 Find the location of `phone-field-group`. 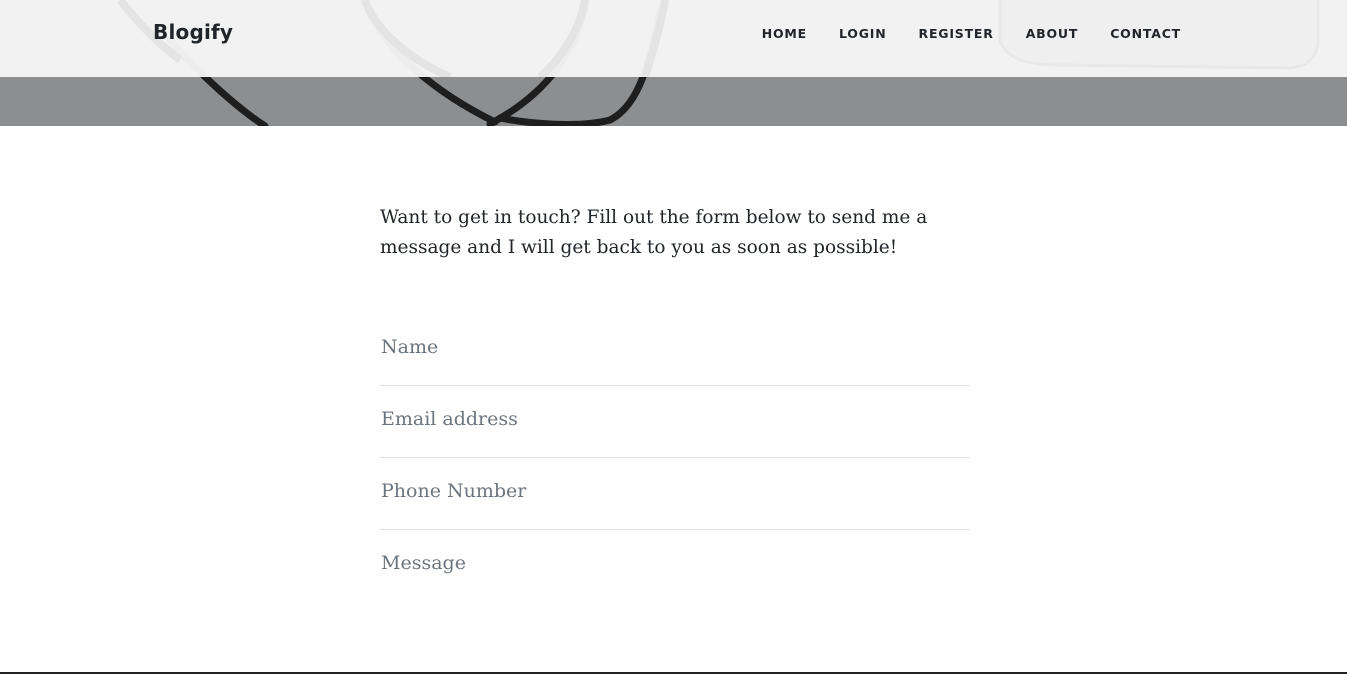

phone-field-group is located at coordinates (675, 494).